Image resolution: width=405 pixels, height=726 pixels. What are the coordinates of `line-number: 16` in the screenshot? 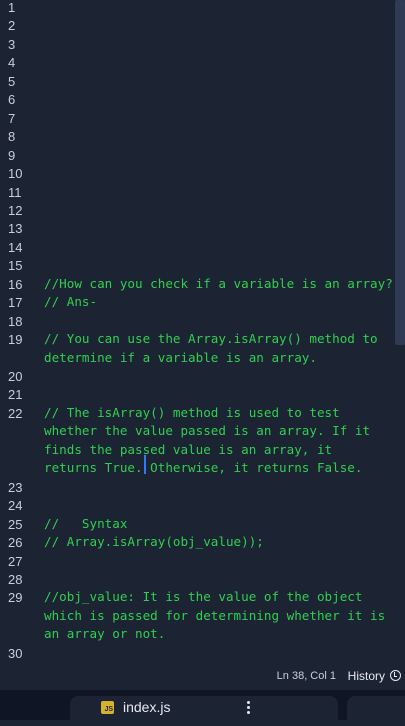 It's located at (15, 284).